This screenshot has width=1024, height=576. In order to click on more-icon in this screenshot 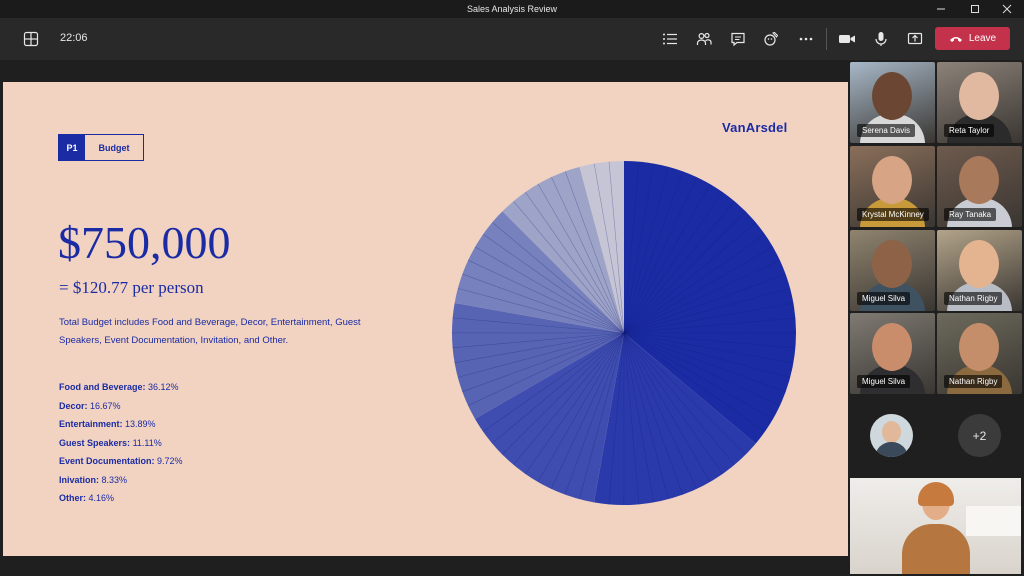, I will do `click(806, 39)`.